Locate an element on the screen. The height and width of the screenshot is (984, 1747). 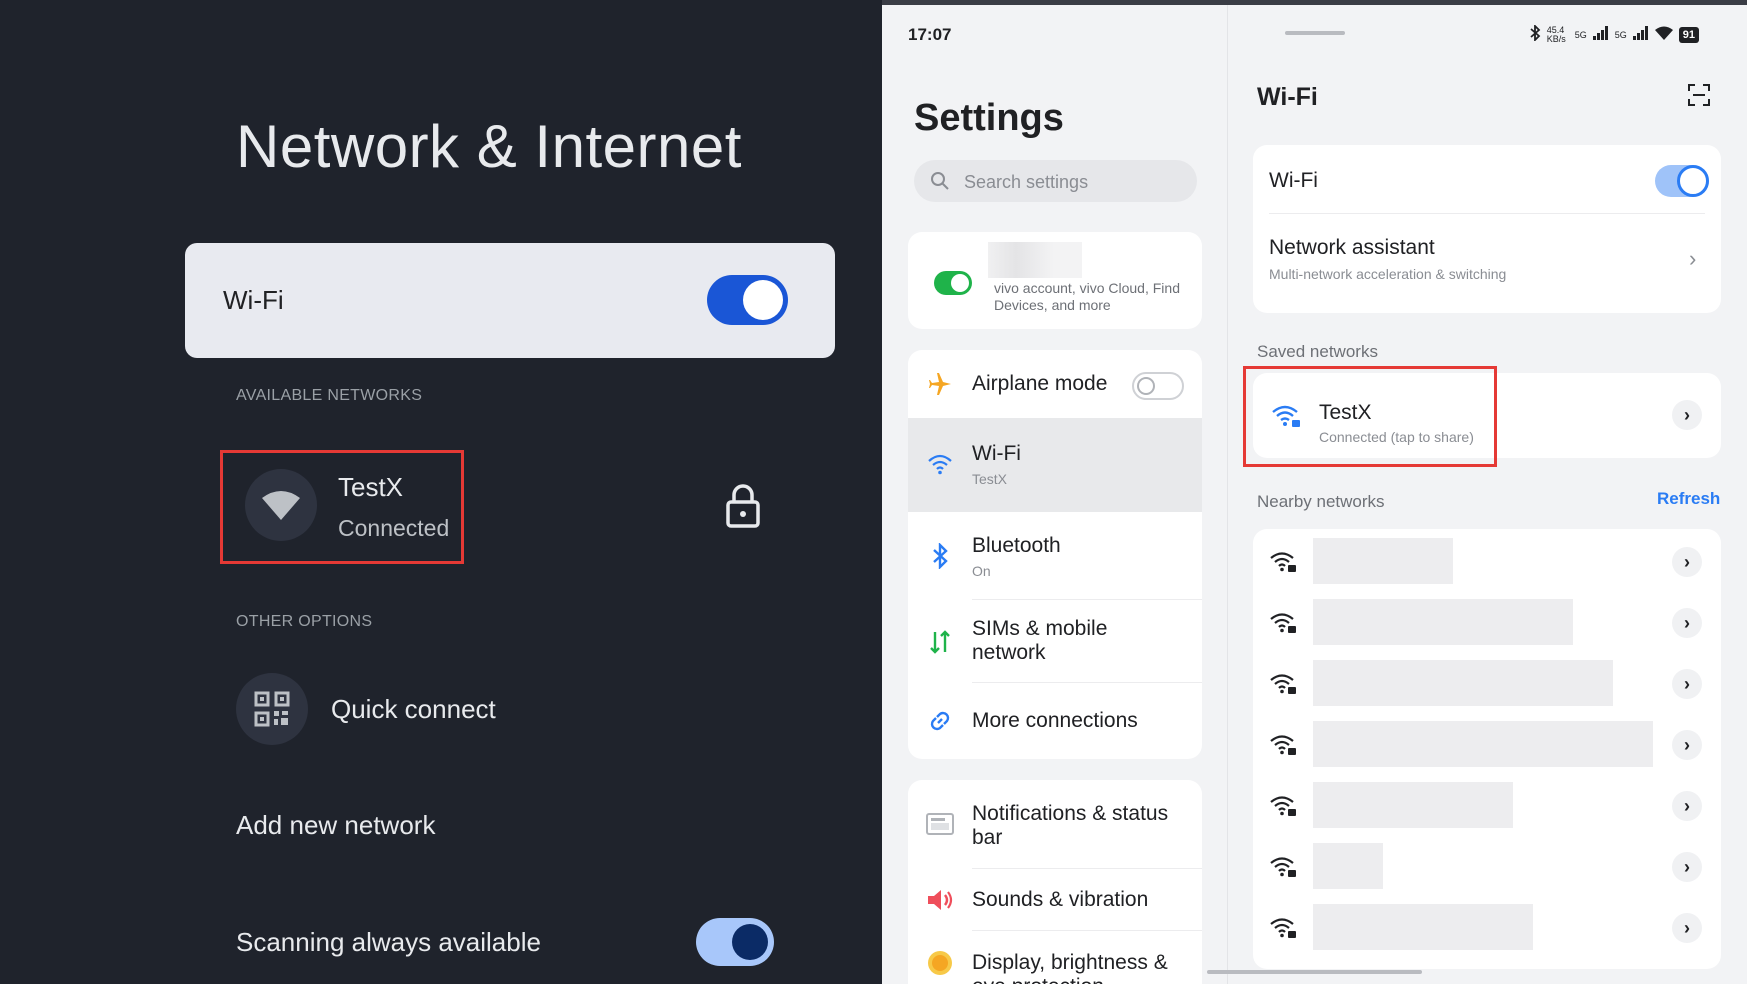
sidebar-item-display: Display, brightness & eye protection is located at coordinates (1055, 957).